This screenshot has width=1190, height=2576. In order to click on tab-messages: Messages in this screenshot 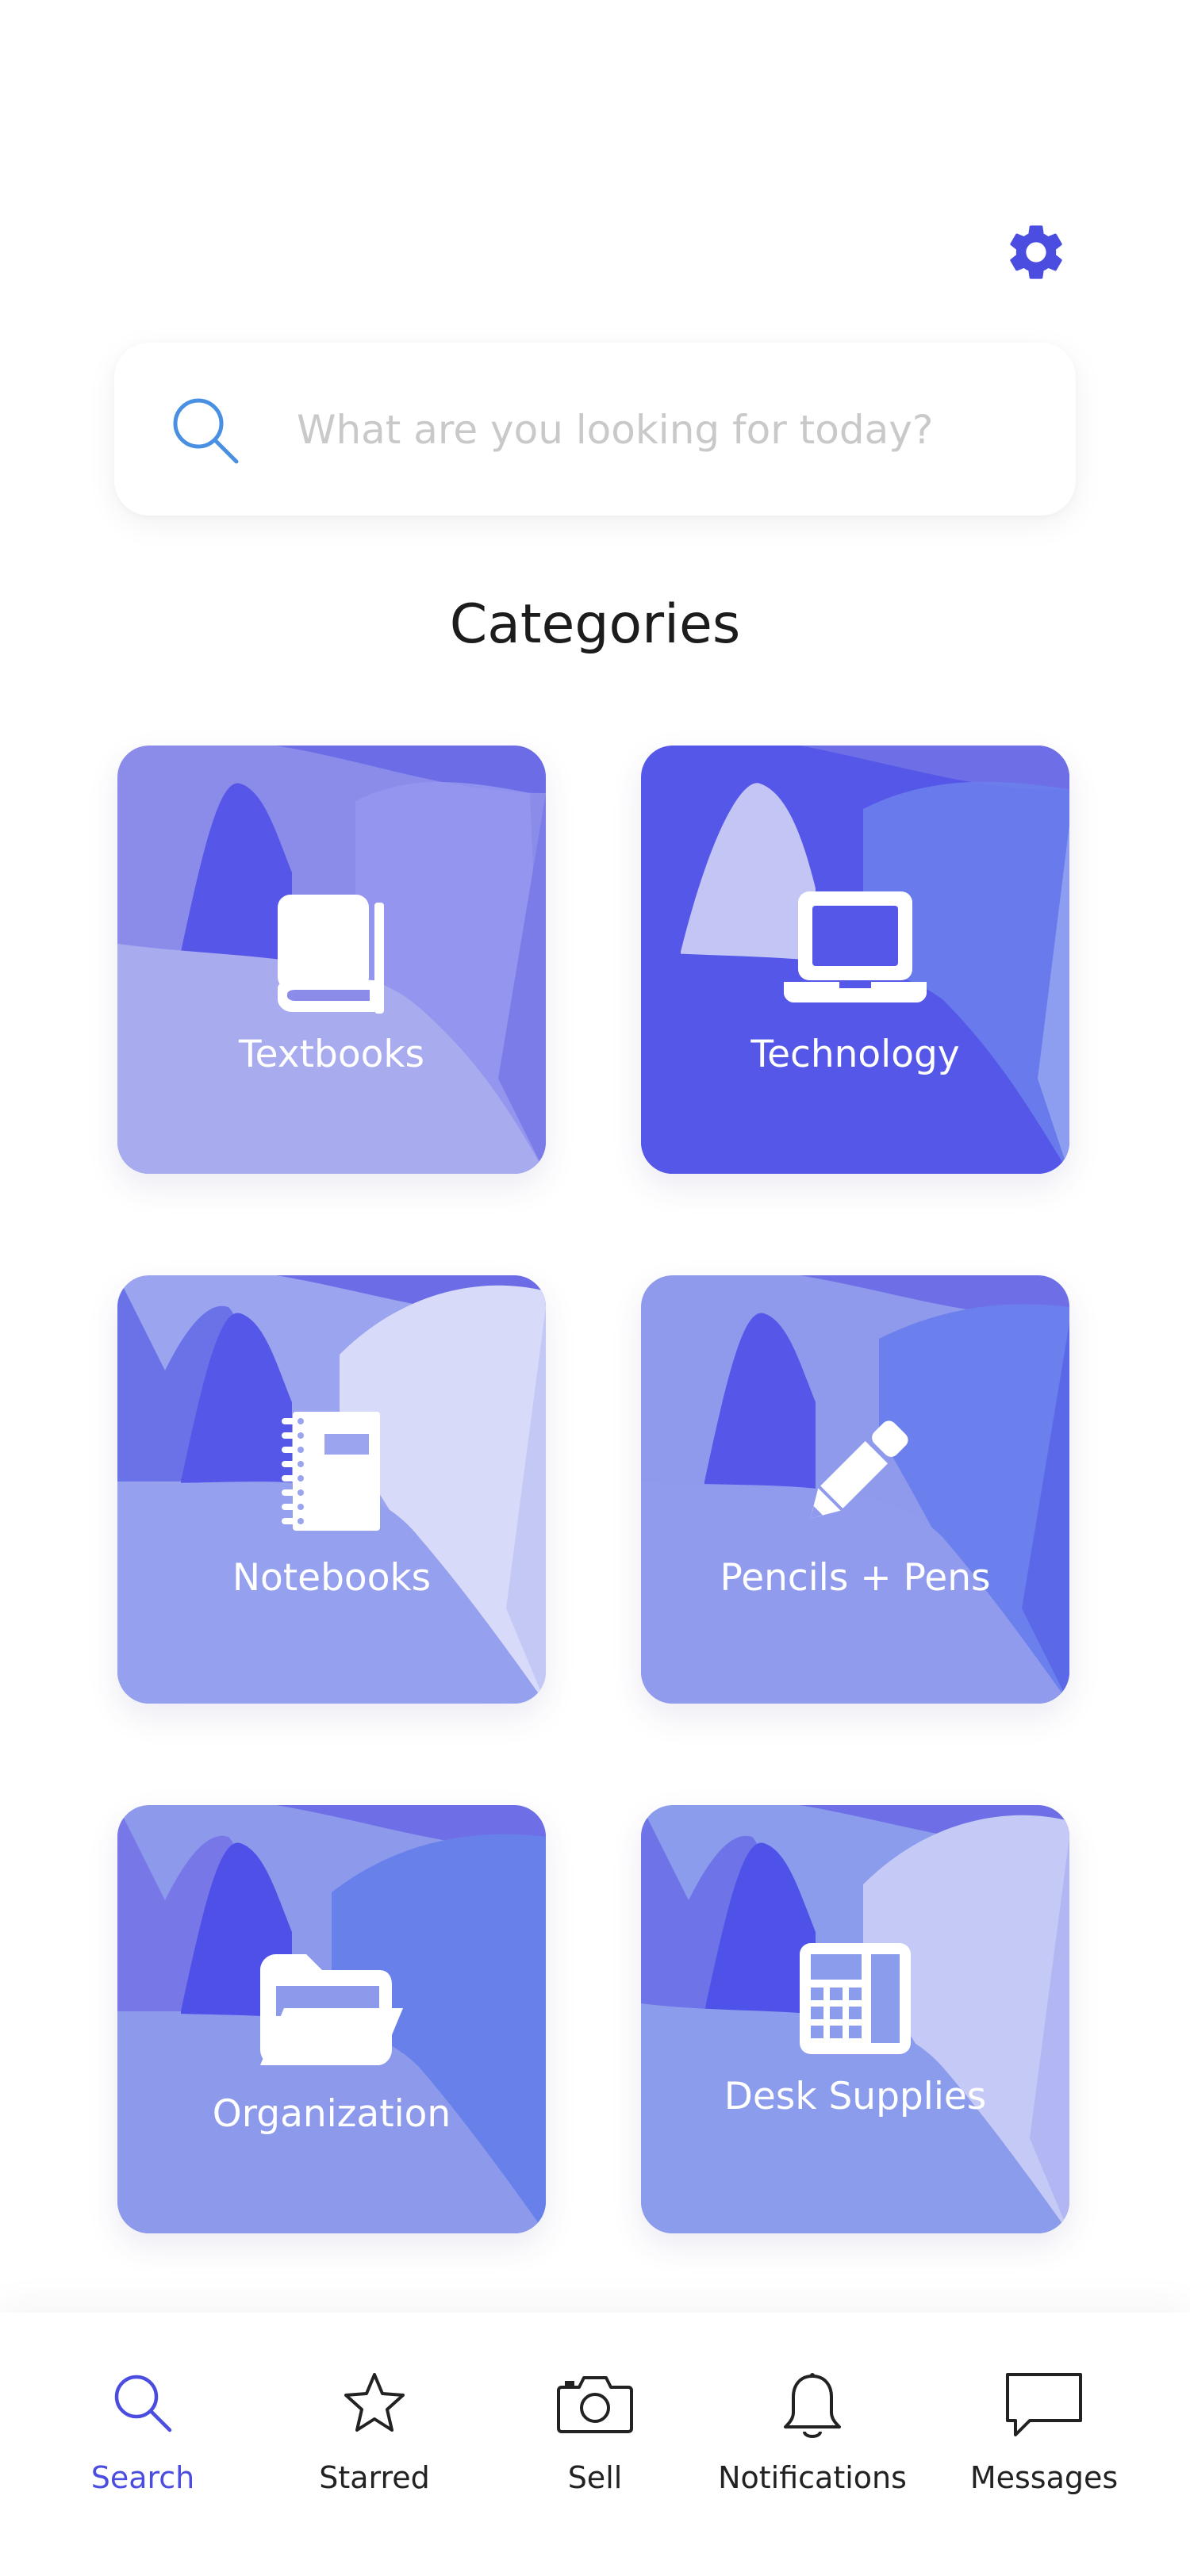, I will do `click(1044, 2450)`.